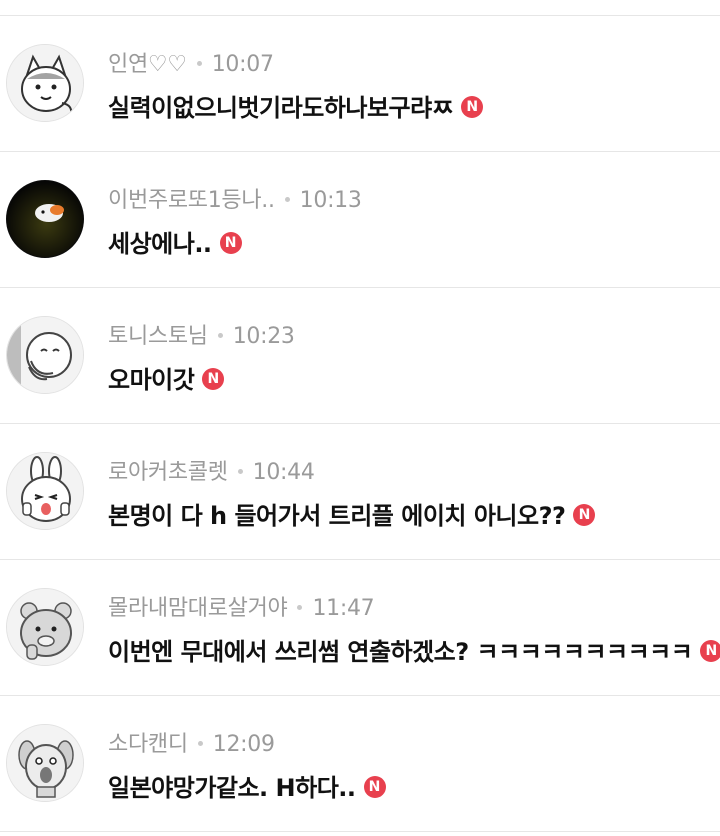 This screenshot has height=836, width=720. I want to click on comment-time: 10:13, so click(330, 200).